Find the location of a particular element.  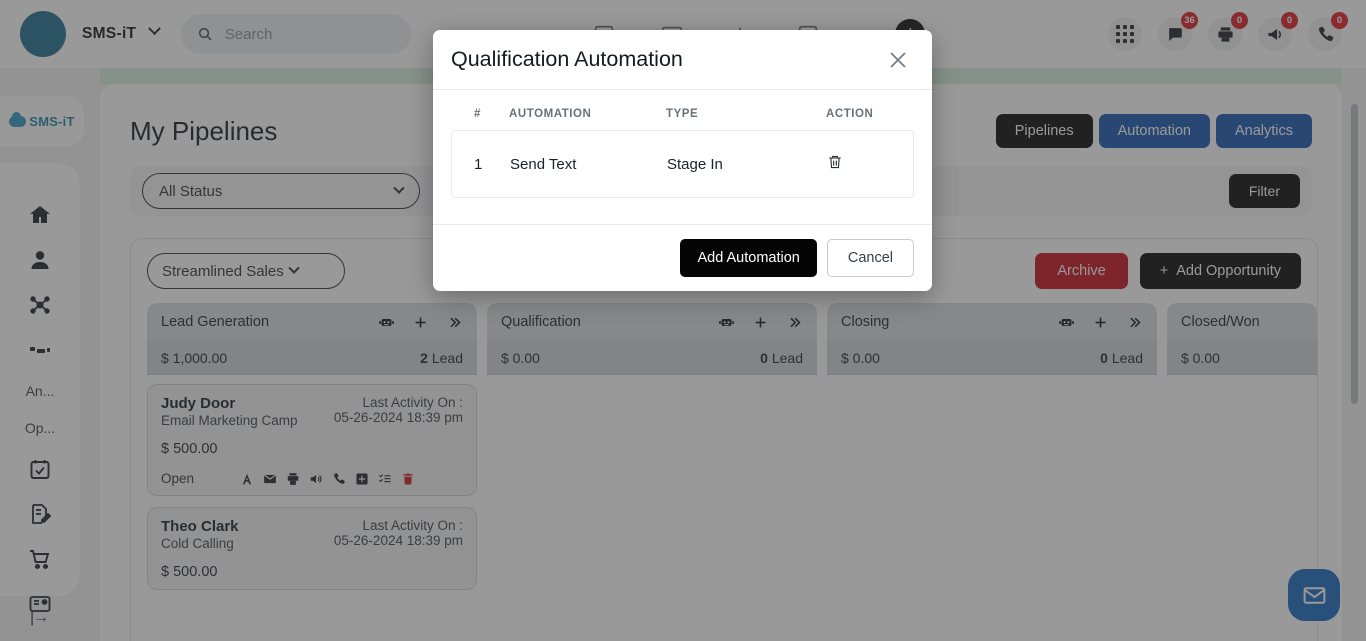

header-number: # is located at coordinates (477, 114).